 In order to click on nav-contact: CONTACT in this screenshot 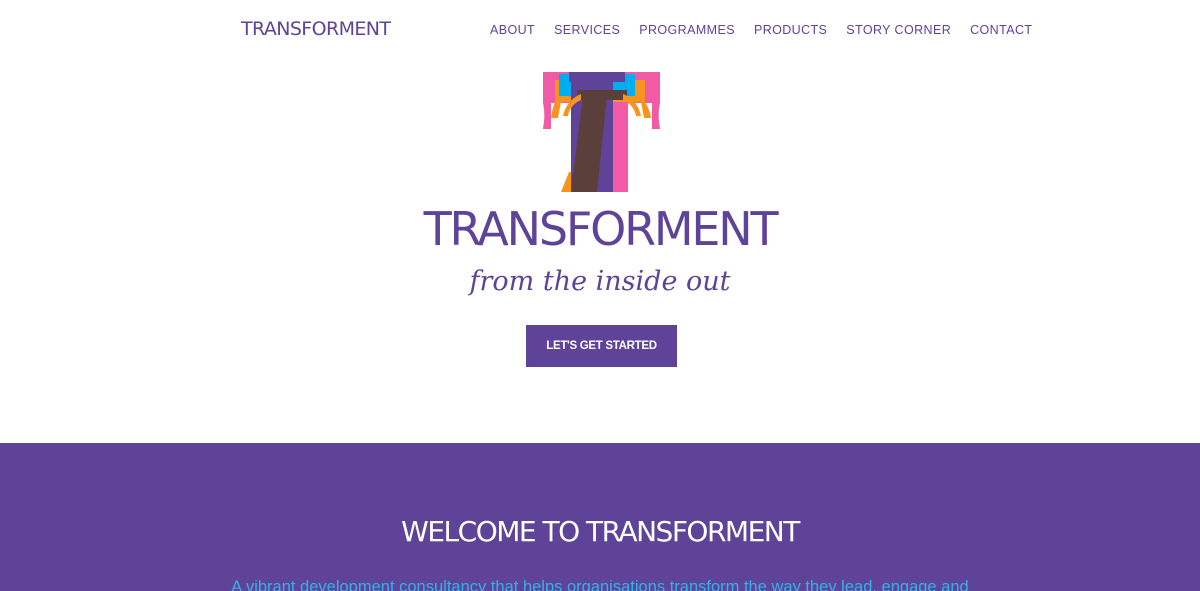, I will do `click(1001, 30)`.